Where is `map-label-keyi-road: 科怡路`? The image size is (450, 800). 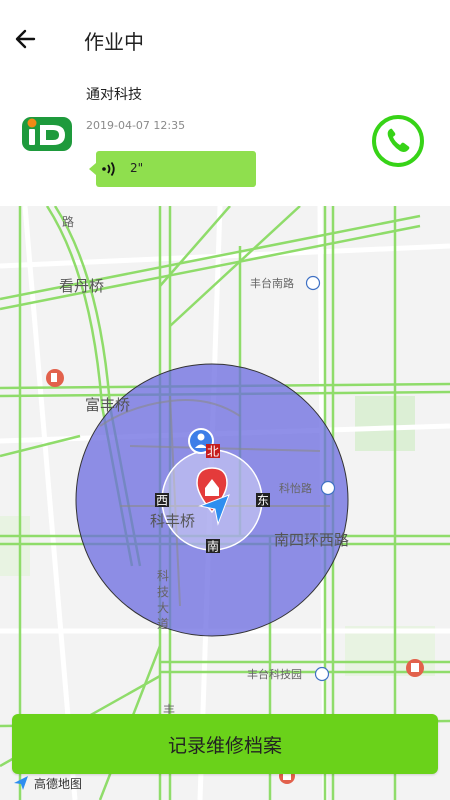
map-label-keyi-road: 科怡路 is located at coordinates (295, 488).